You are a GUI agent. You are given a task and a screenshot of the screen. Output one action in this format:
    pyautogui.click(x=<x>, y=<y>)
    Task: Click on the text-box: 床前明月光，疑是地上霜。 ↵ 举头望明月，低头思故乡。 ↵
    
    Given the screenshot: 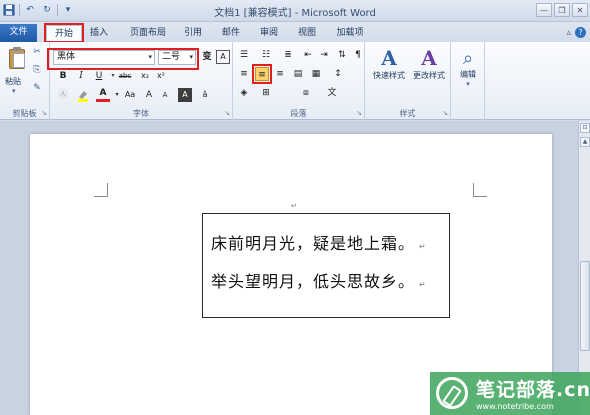 What is the action you would take?
    pyautogui.click(x=326, y=265)
    